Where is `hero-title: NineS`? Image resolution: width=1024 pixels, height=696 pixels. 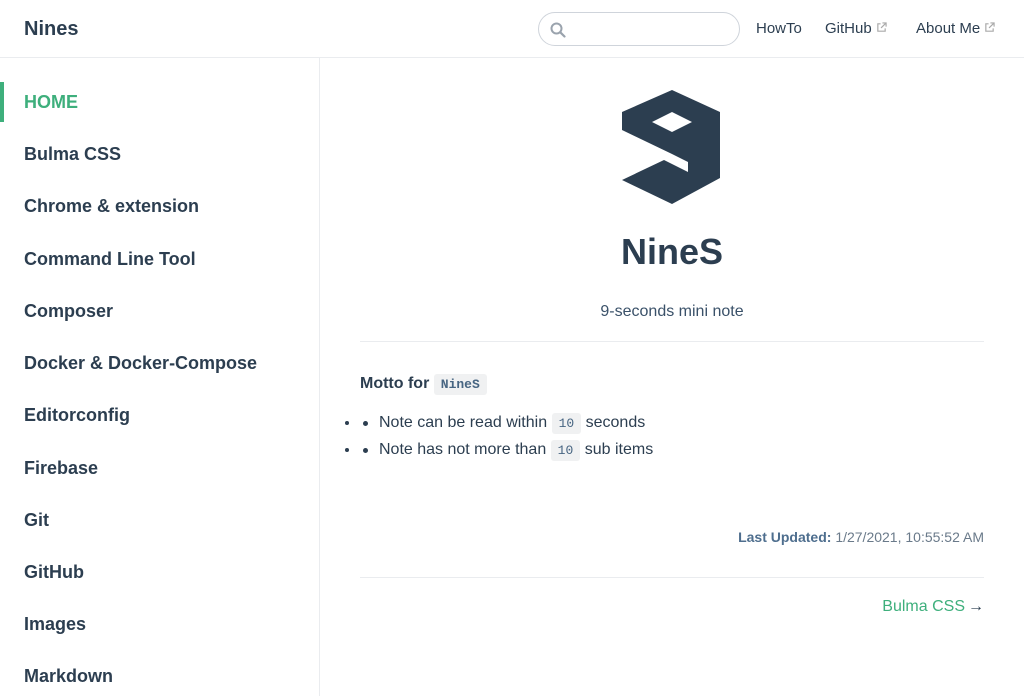
hero-title: NineS is located at coordinates (672, 251).